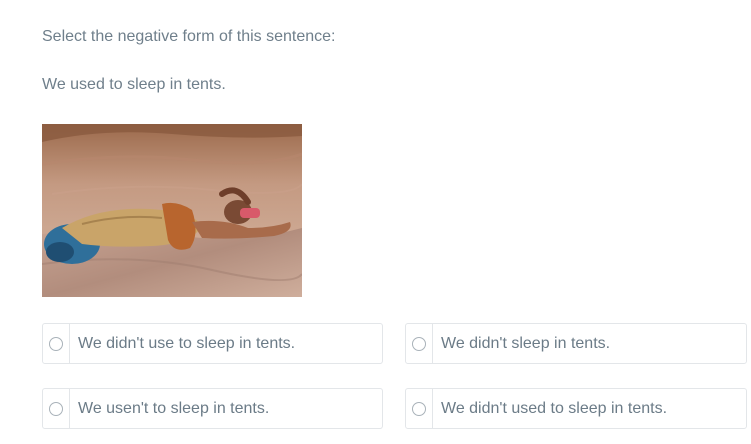 This screenshot has height=444, width=751. I want to click on answer-option-2: We didn't sleep in tents., so click(576, 343).